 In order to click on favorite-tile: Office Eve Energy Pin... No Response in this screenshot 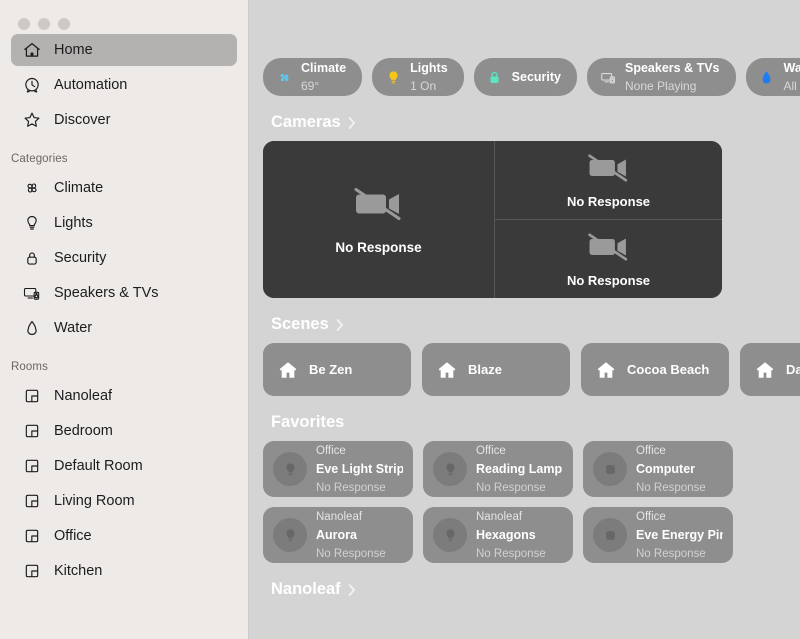, I will do `click(658, 535)`.